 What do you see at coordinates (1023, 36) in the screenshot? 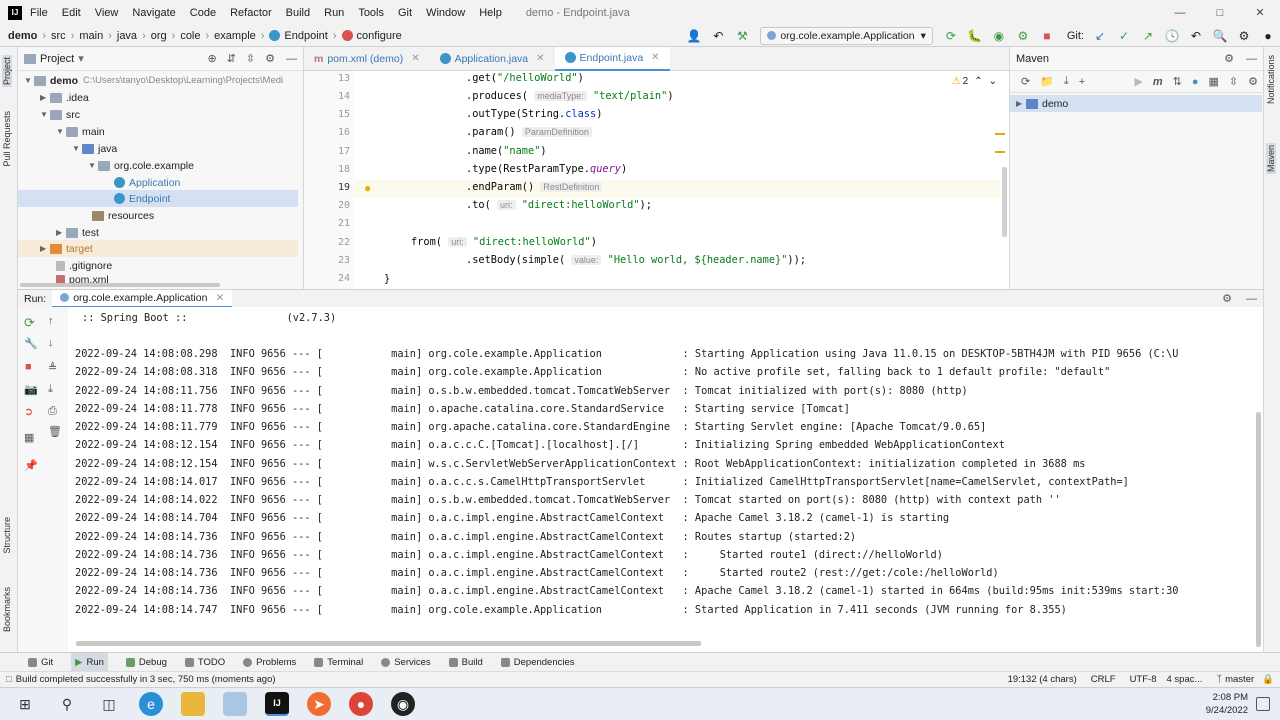
I see `profile-icon: ⚙` at bounding box center [1023, 36].